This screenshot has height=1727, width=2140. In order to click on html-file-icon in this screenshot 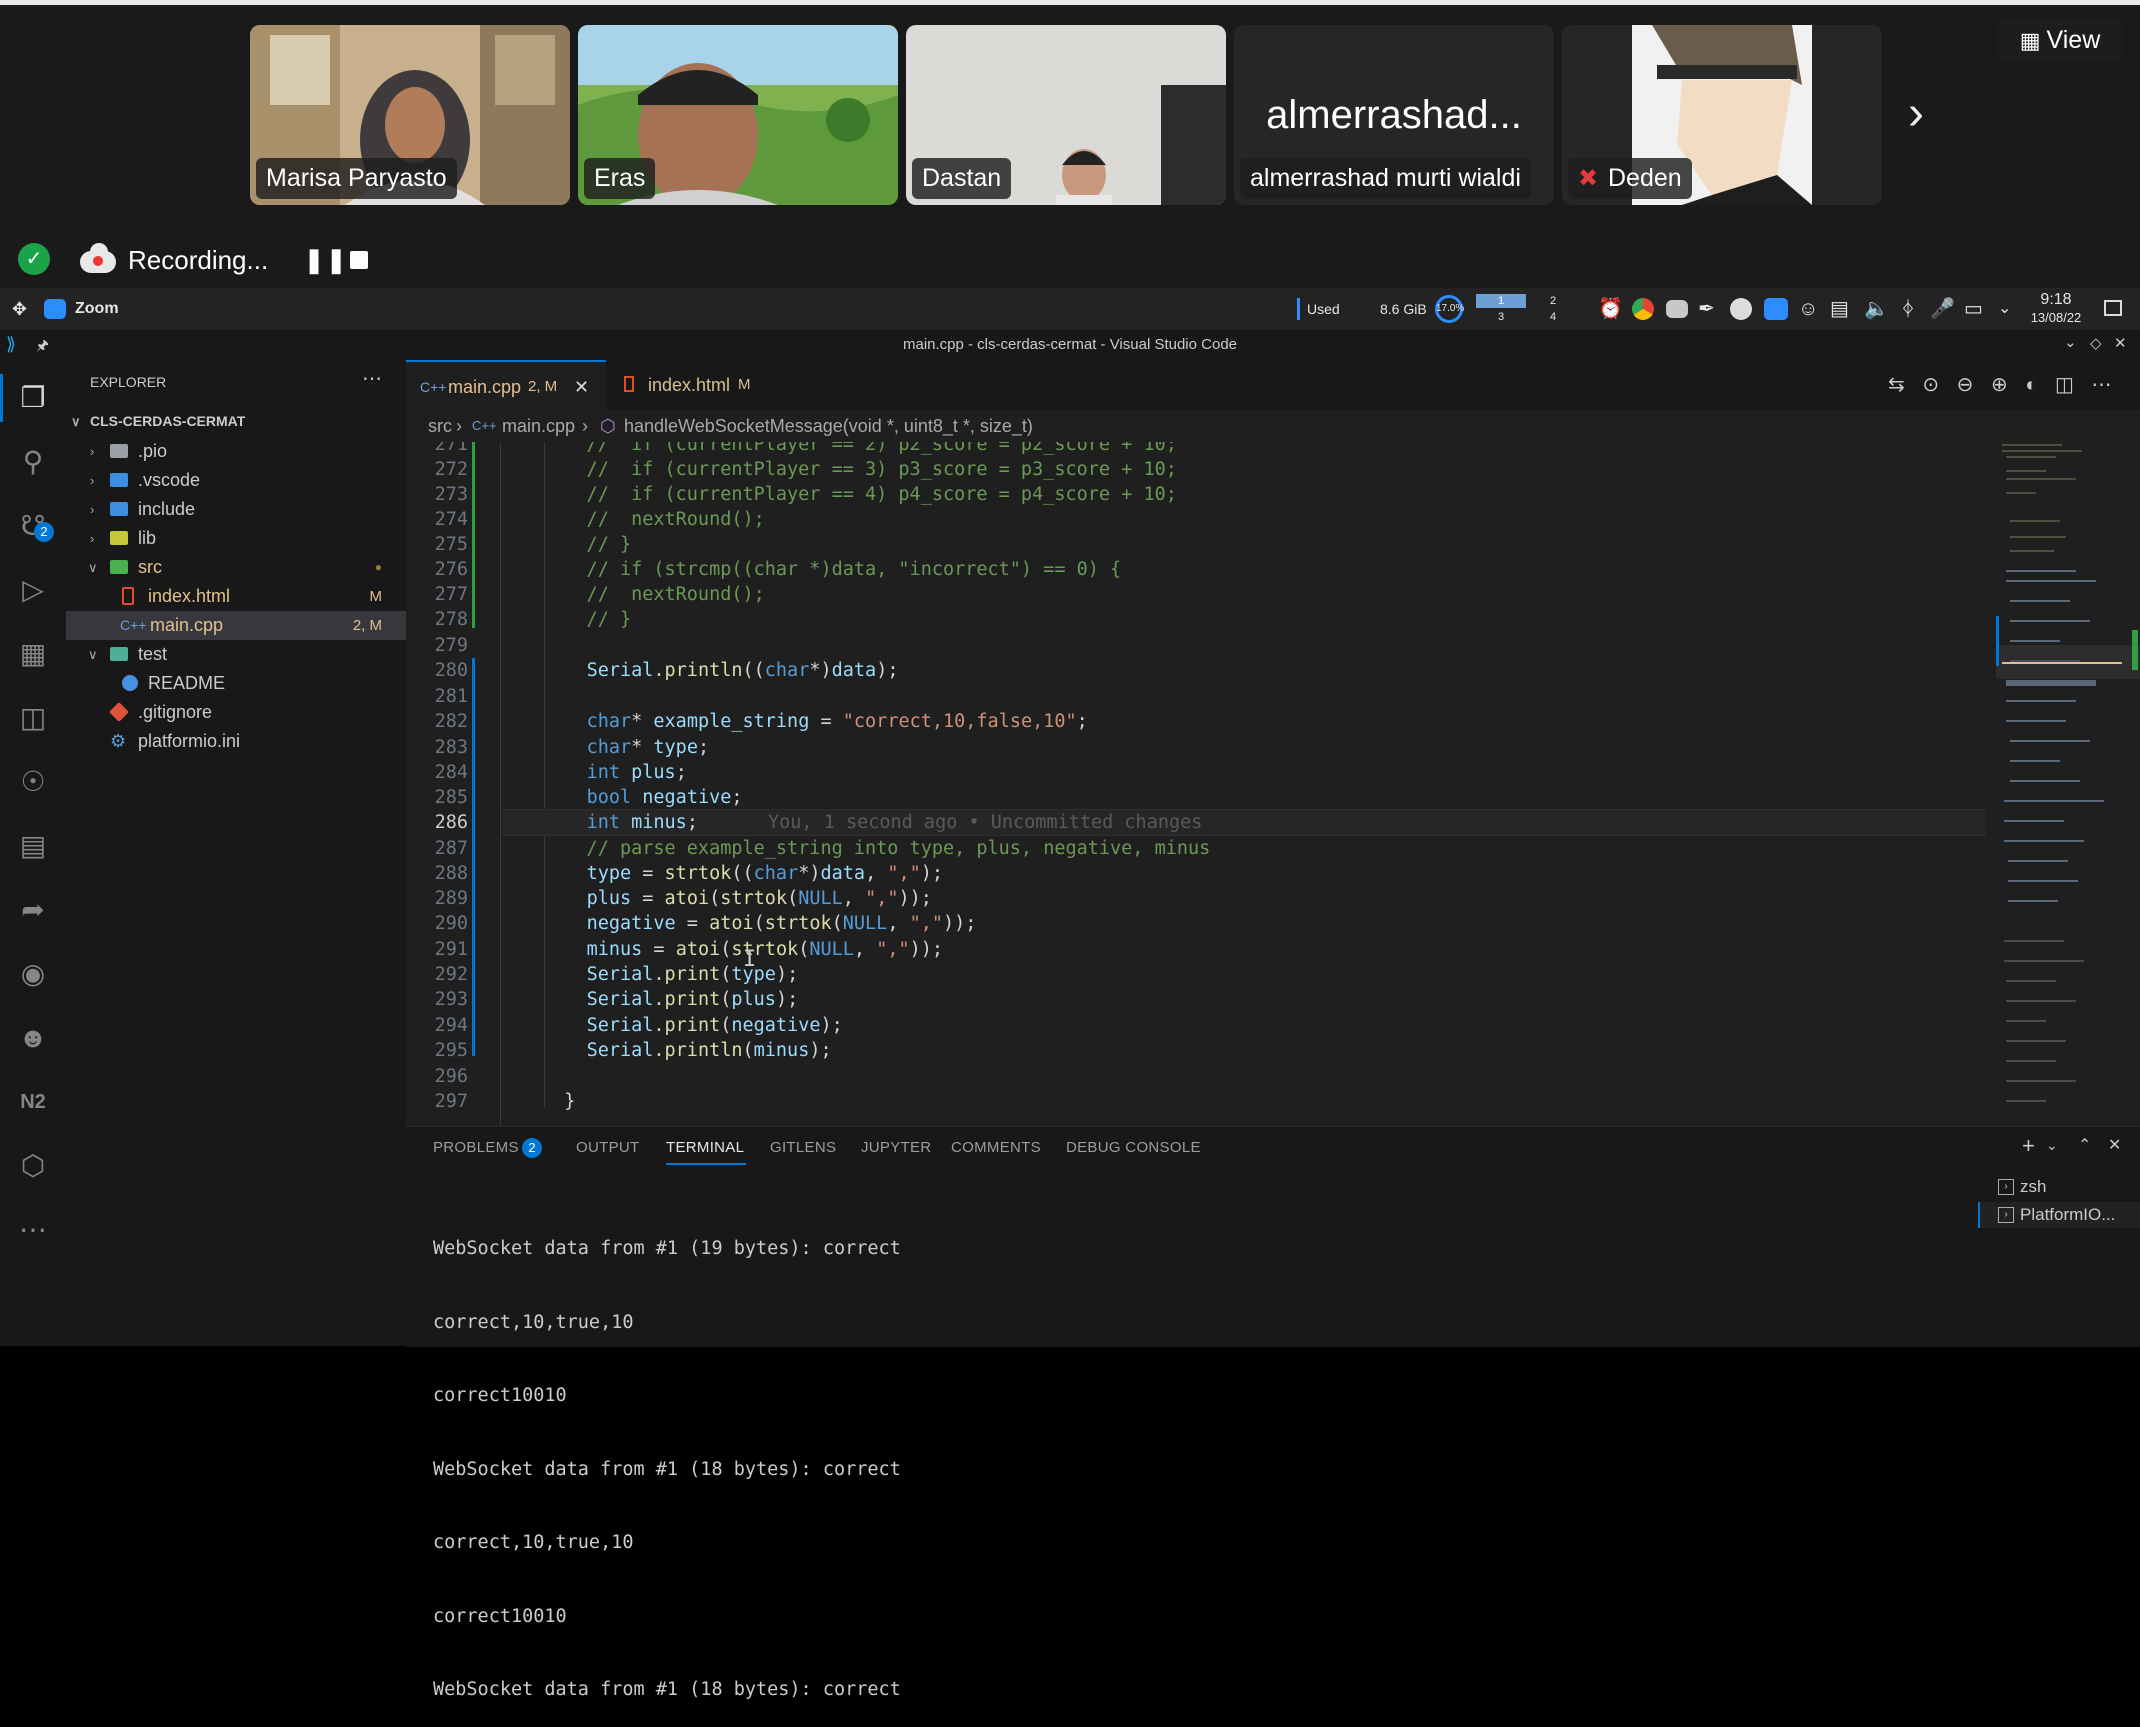, I will do `click(128, 596)`.